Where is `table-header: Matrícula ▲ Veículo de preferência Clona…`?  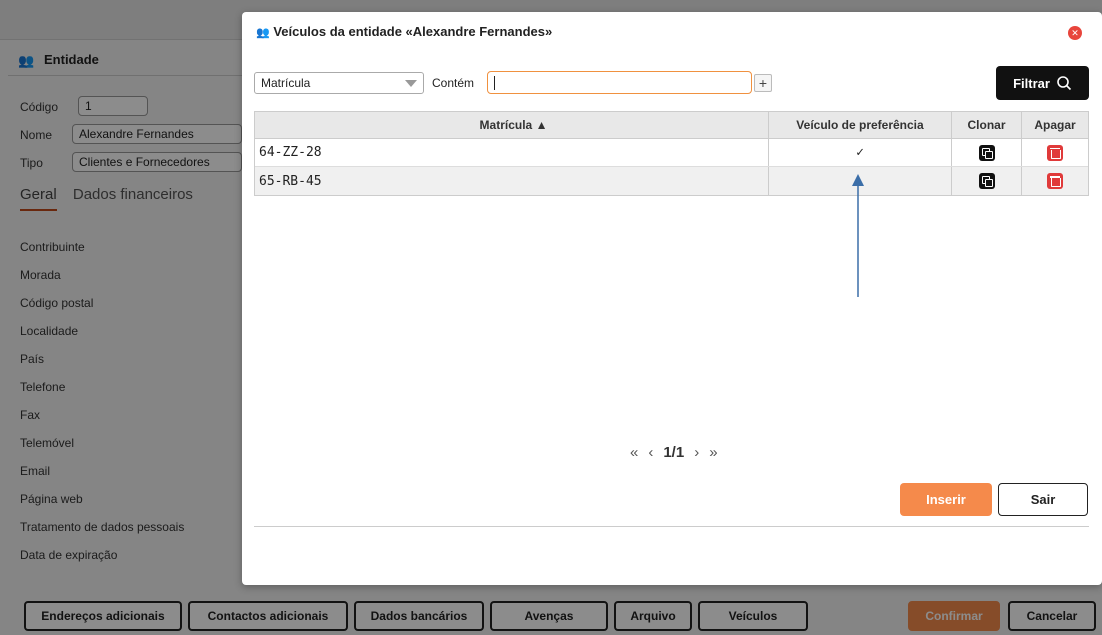 table-header: Matrícula ▲ Veículo de preferência Clona… is located at coordinates (671, 125).